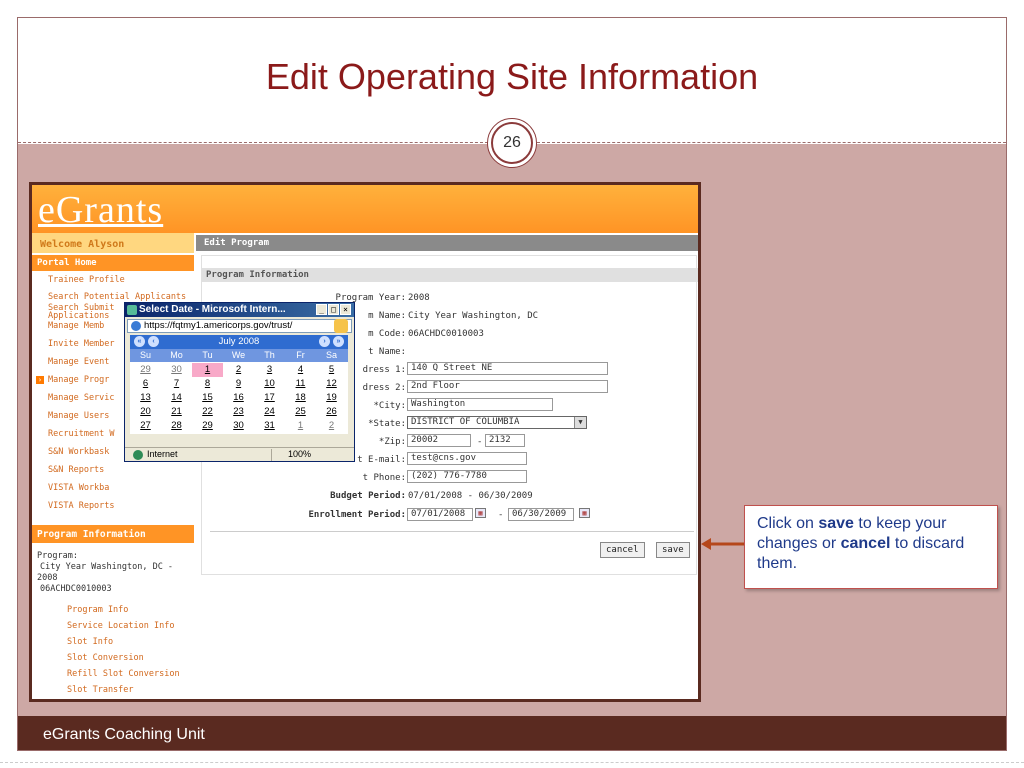  I want to click on prev-month-icon: ‹, so click(153, 341).